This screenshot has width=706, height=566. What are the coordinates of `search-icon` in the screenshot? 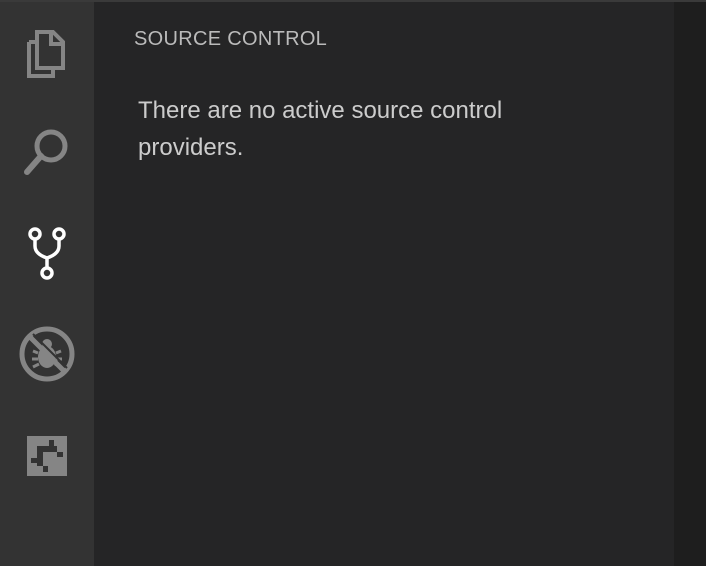 It's located at (47, 152).